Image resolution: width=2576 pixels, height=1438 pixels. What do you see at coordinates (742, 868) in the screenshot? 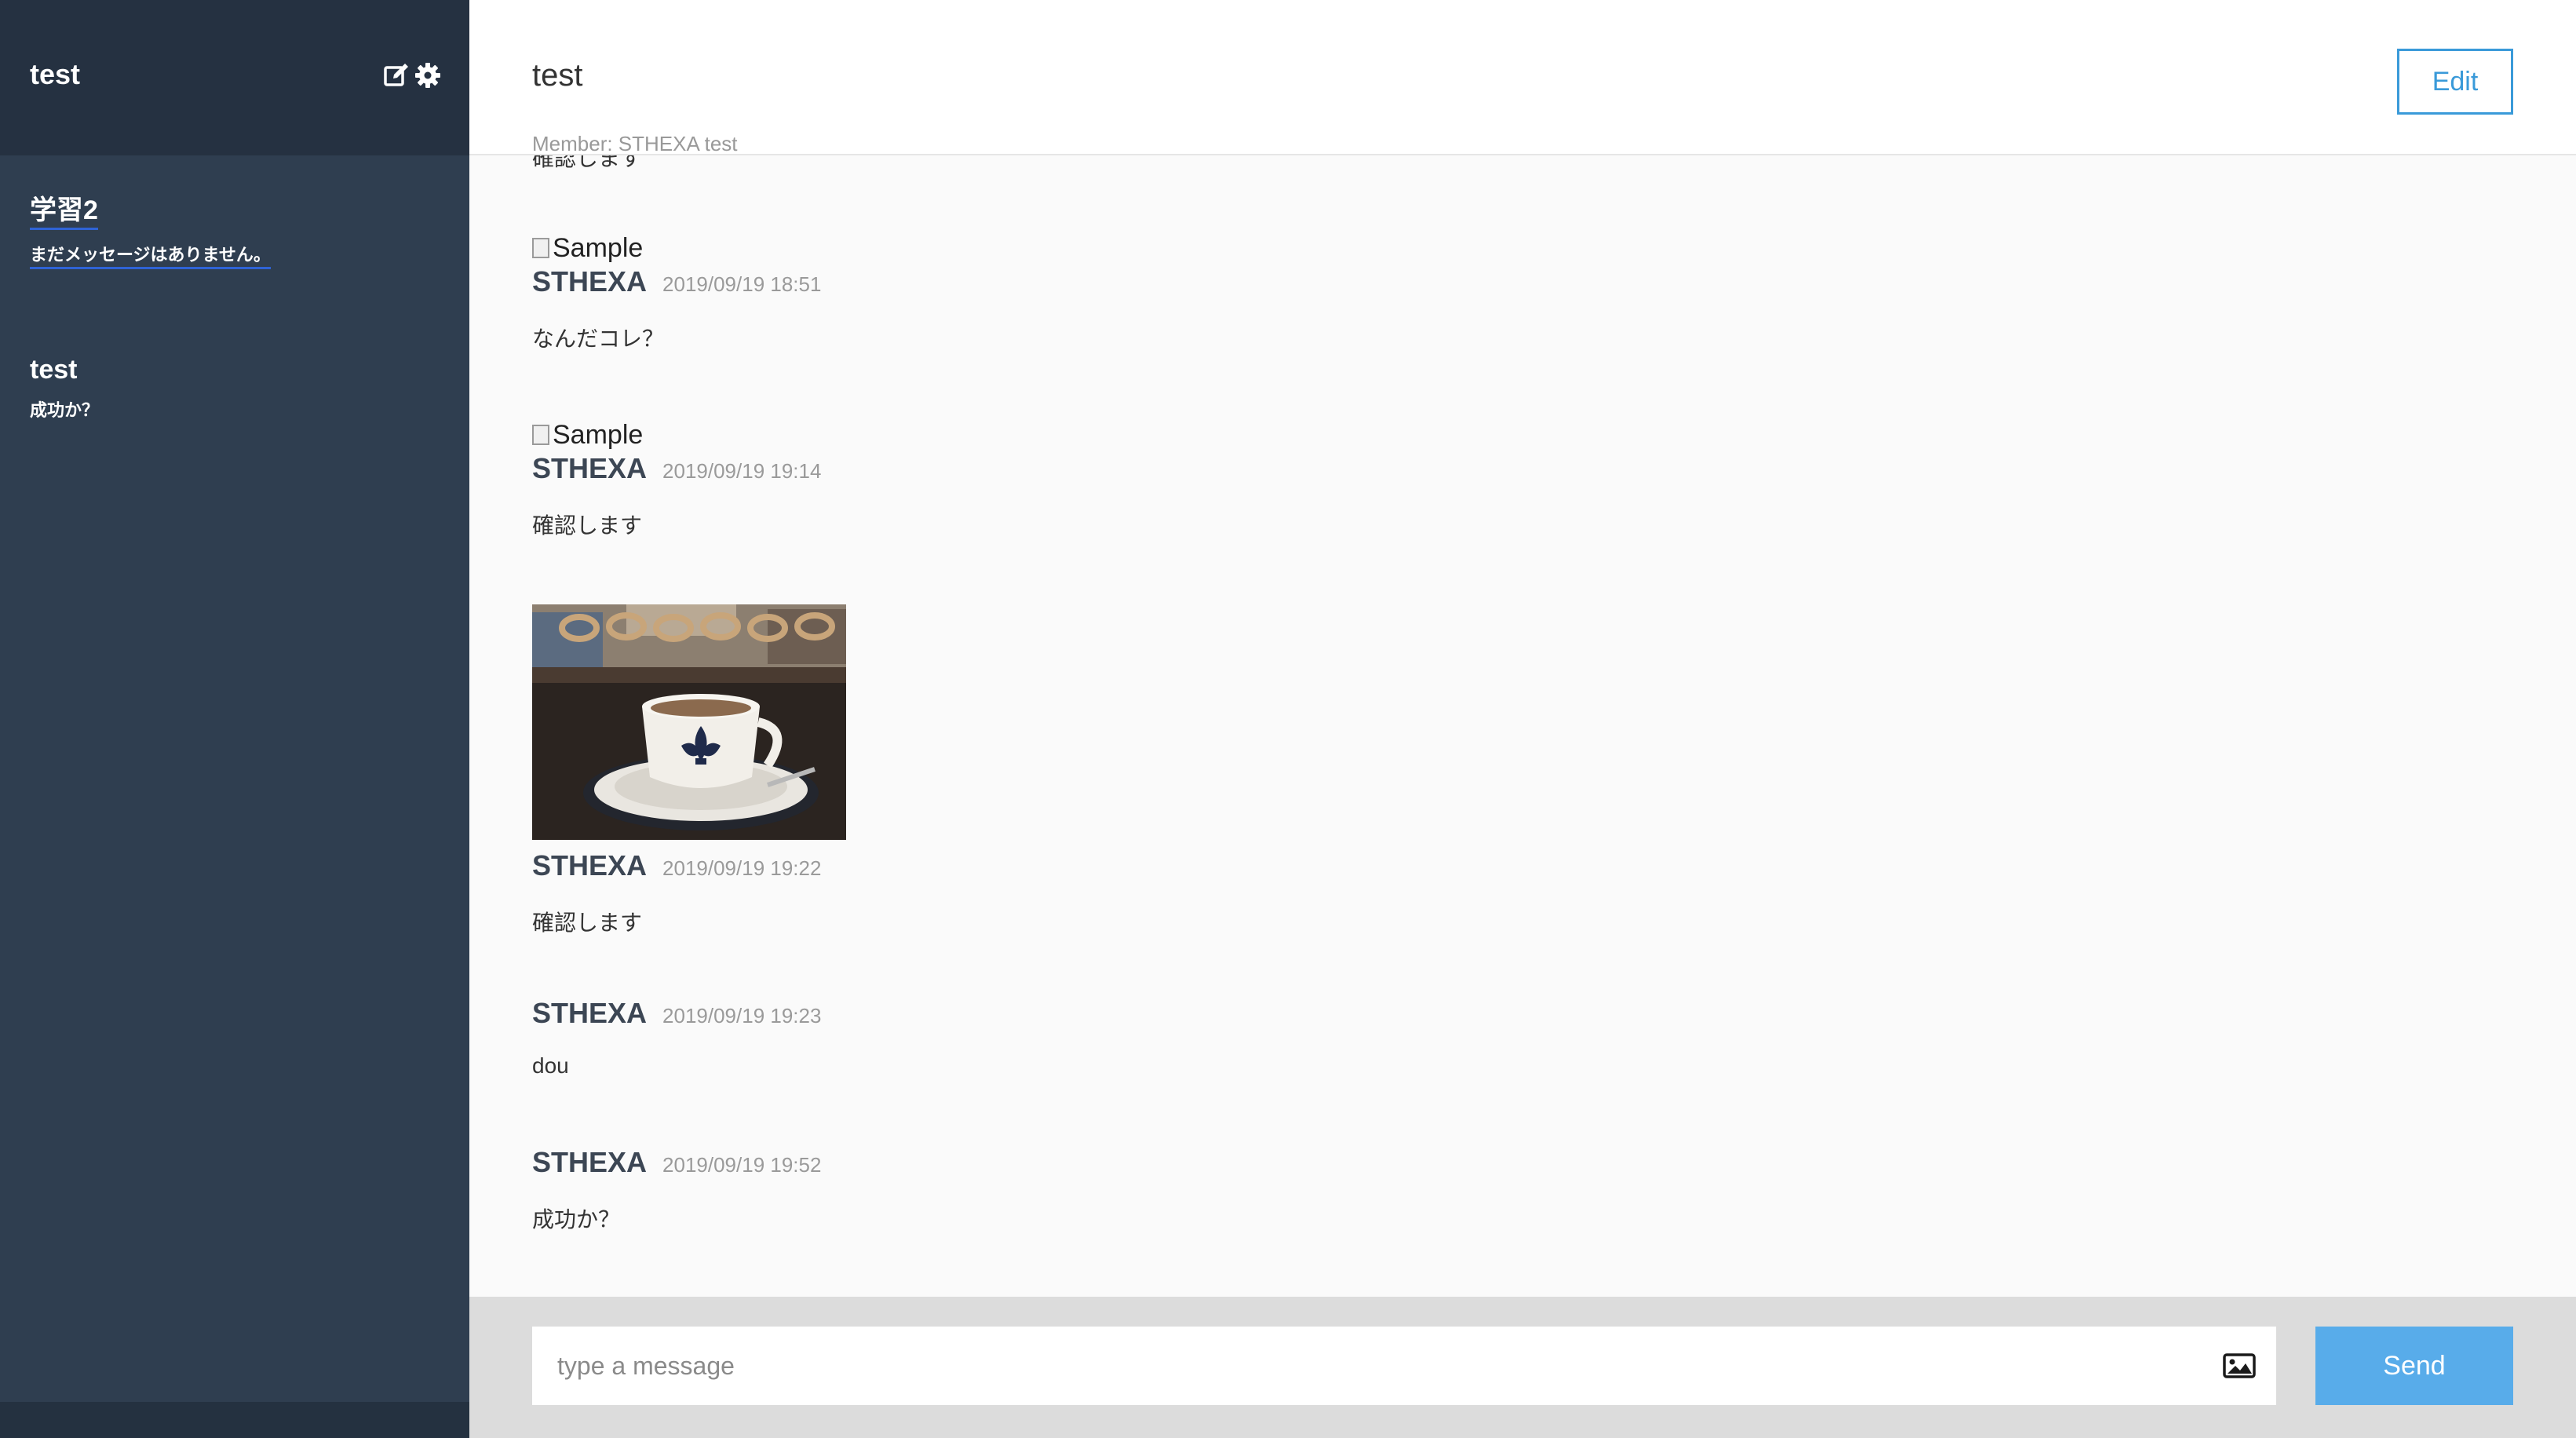
I see `message-time: 2019/09/19 19:22` at bounding box center [742, 868].